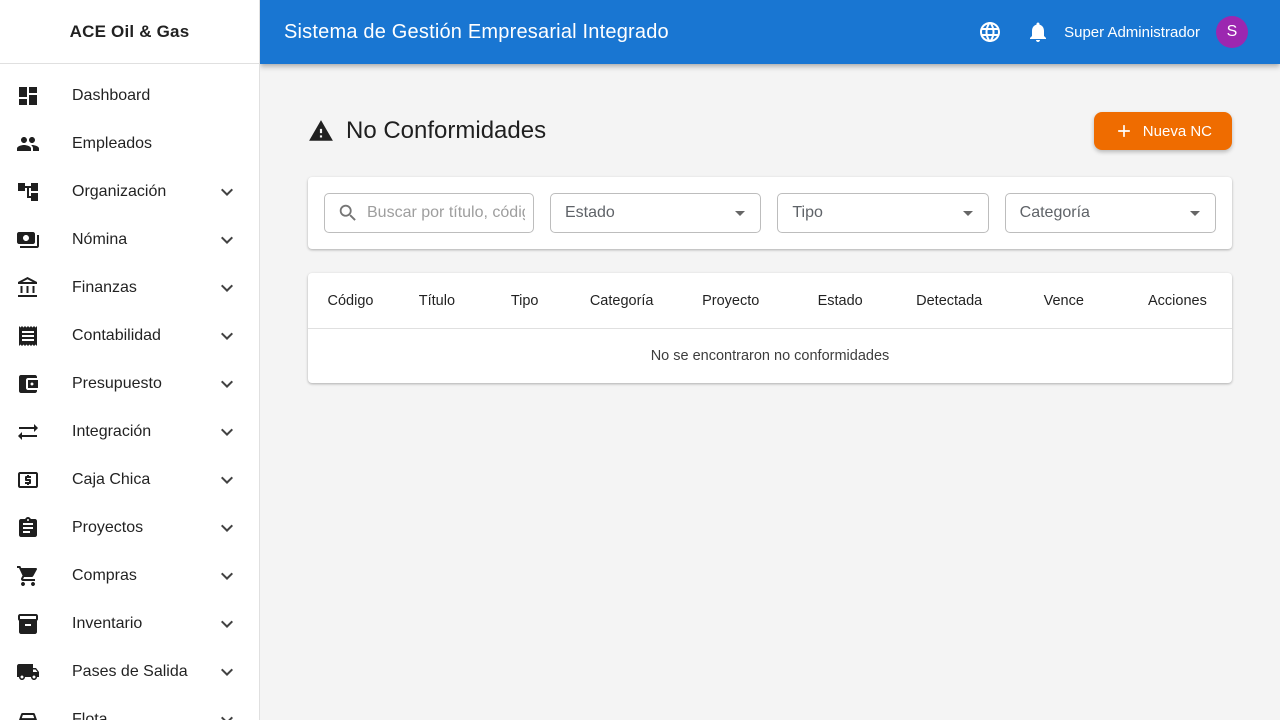  What do you see at coordinates (129, 576) in the screenshot?
I see `sidebar-item-compras: Compras` at bounding box center [129, 576].